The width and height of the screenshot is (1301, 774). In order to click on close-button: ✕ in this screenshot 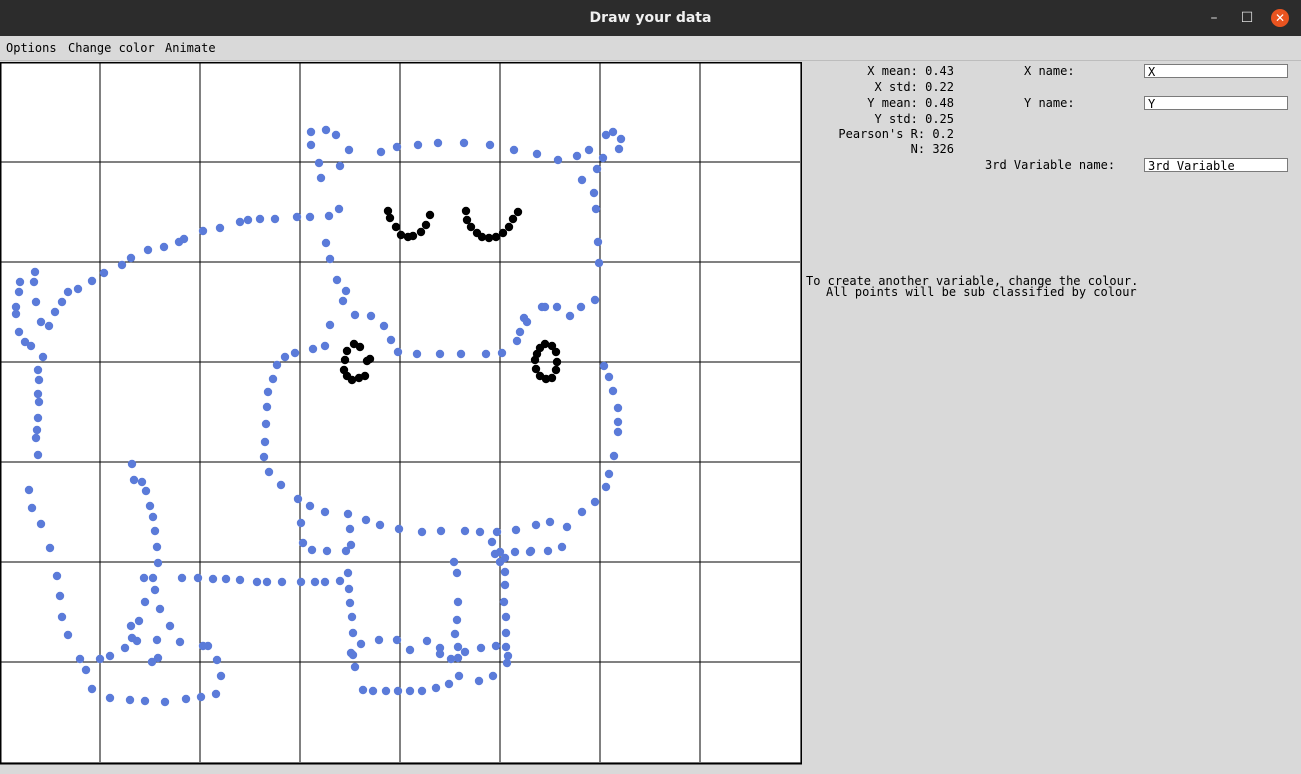, I will do `click(1280, 18)`.